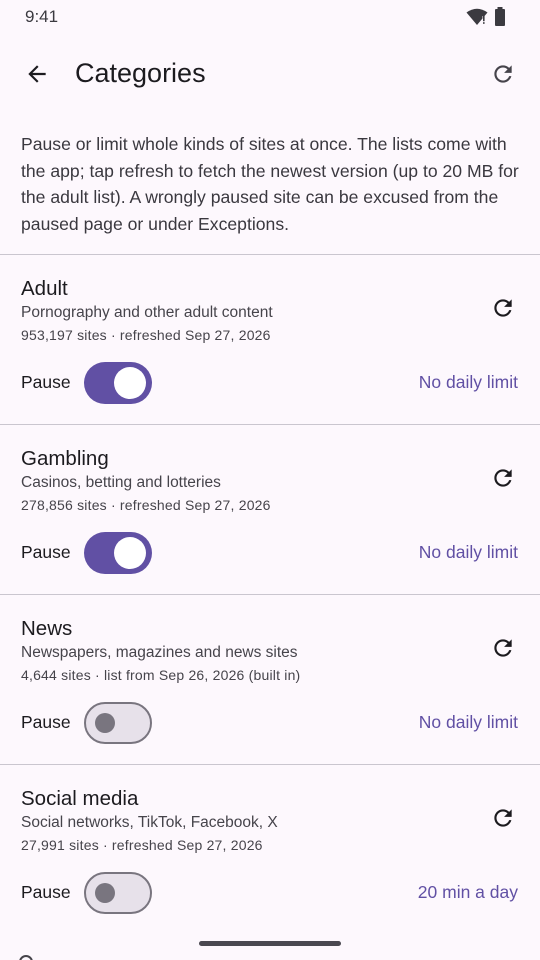 This screenshot has width=540, height=960. I want to click on gesture-nav-handle, so click(270, 943).